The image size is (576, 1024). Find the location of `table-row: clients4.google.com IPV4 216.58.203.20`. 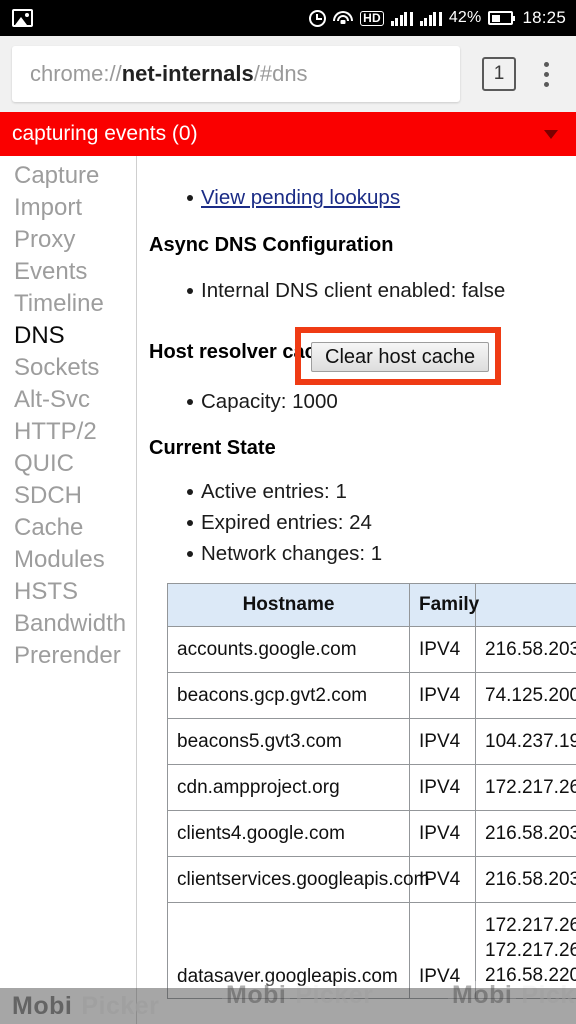

table-row: clients4.google.com IPV4 216.58.203.20 is located at coordinates (371, 833).